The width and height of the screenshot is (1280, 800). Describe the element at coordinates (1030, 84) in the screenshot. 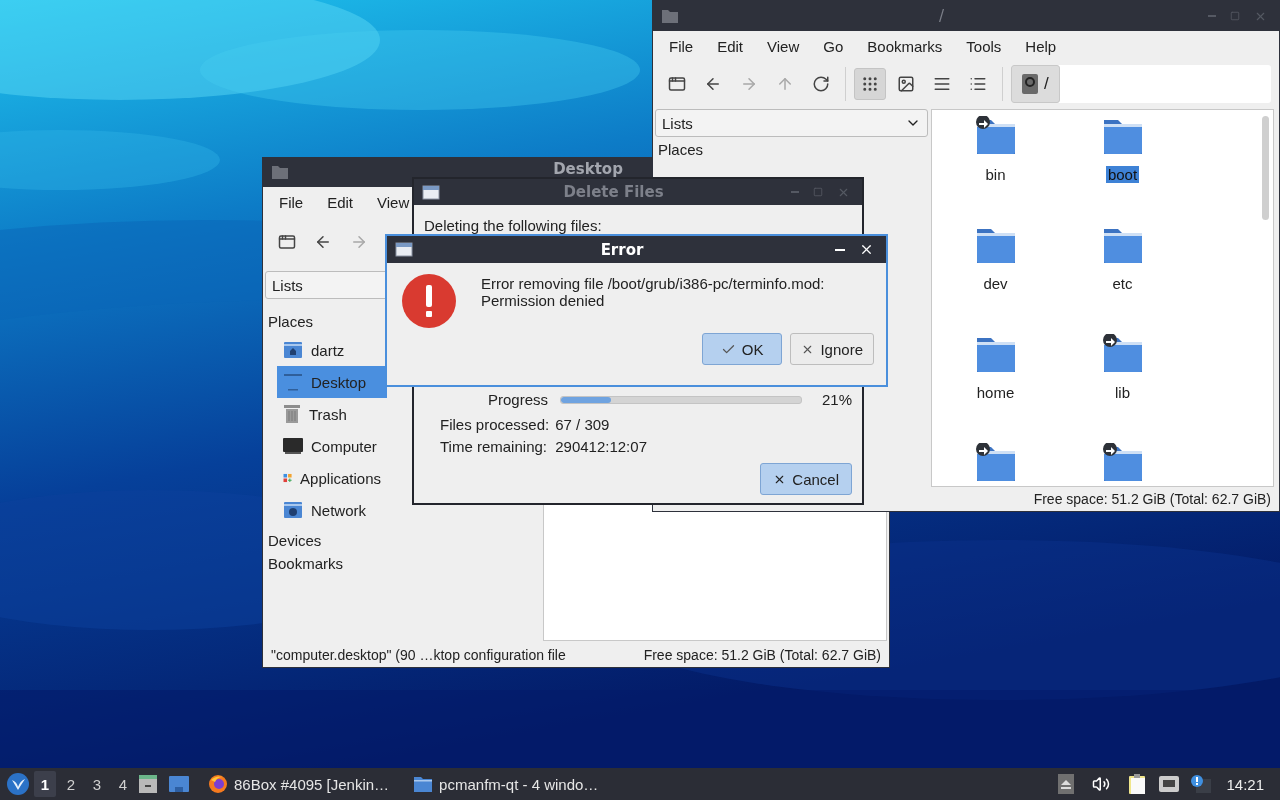

I see `drive-icon` at that location.